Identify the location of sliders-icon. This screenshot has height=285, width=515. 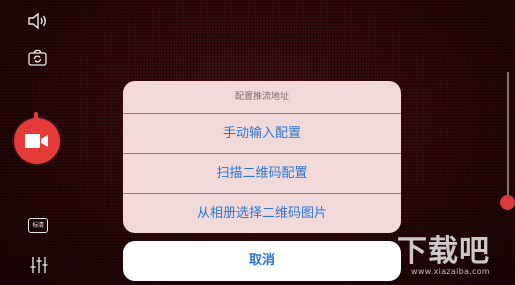
(39, 265).